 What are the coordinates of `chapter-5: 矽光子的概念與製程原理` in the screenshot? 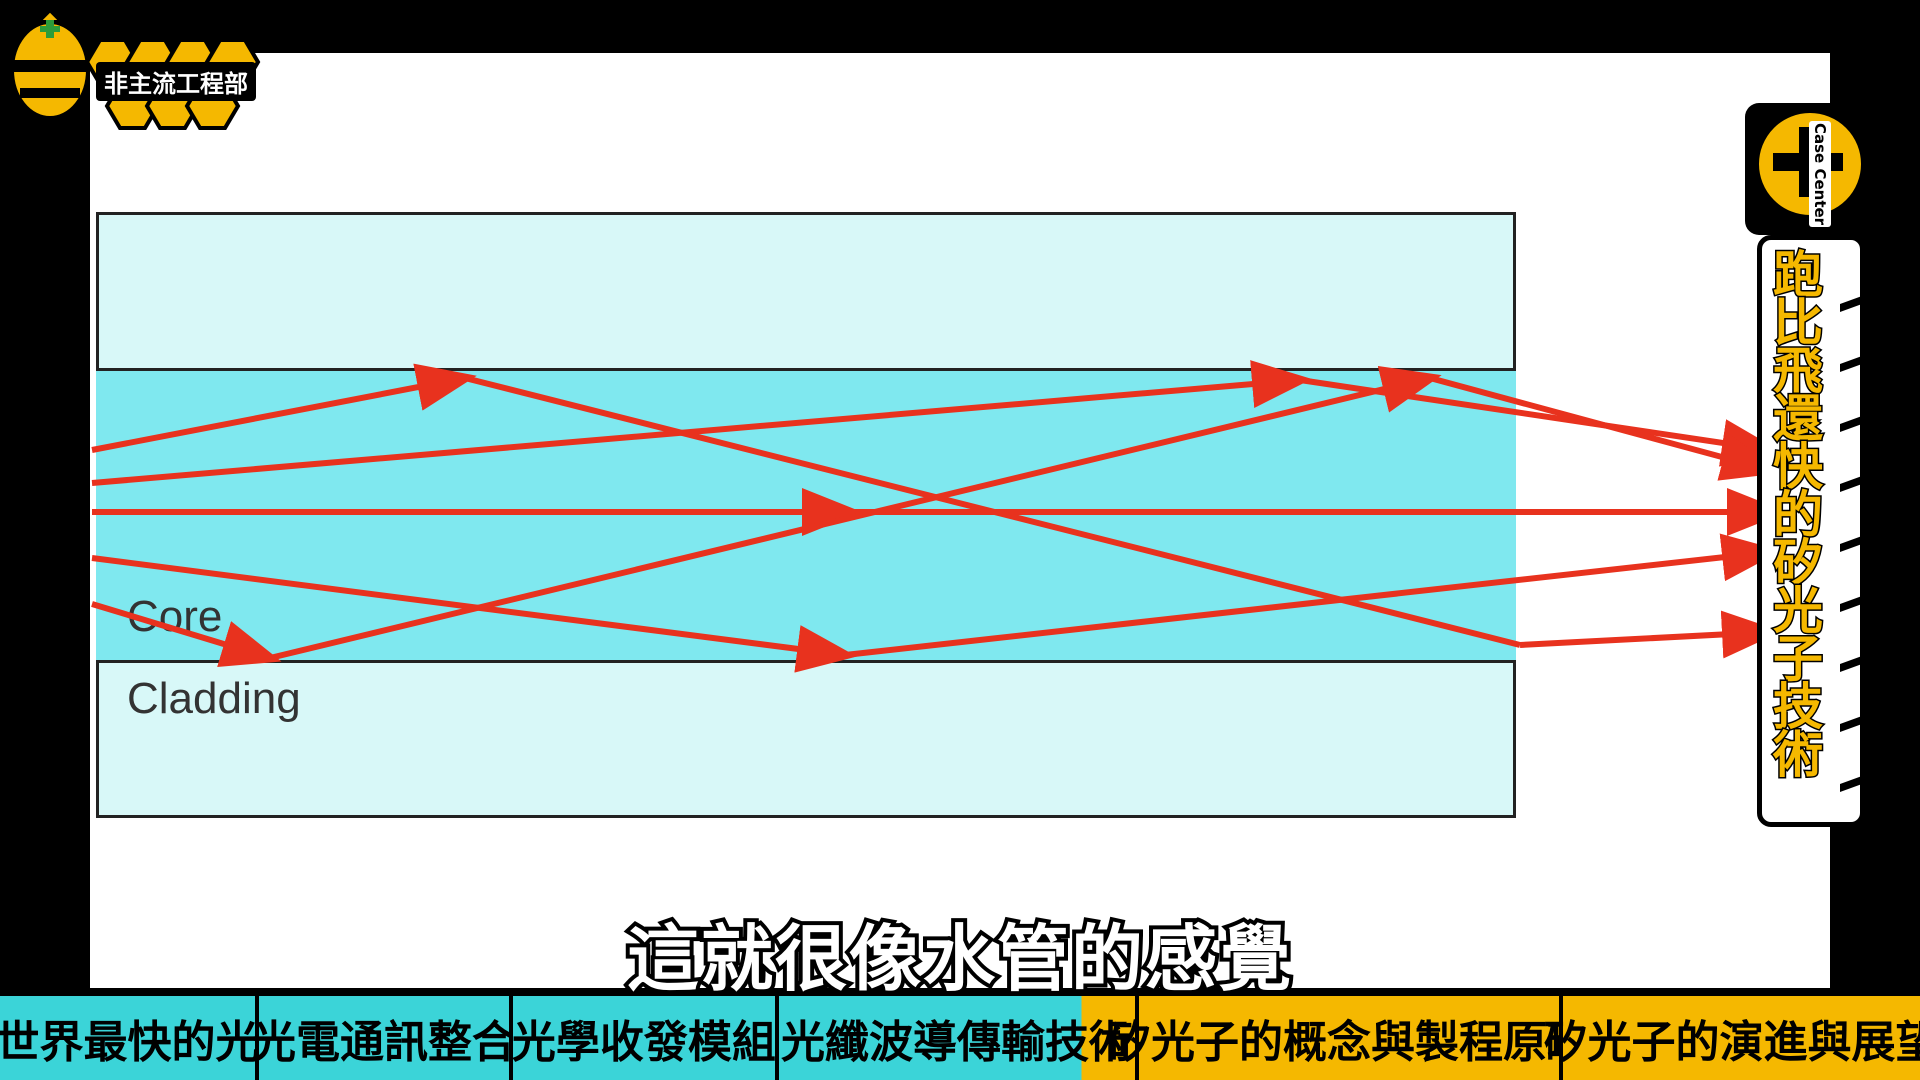 It's located at (1349, 1038).